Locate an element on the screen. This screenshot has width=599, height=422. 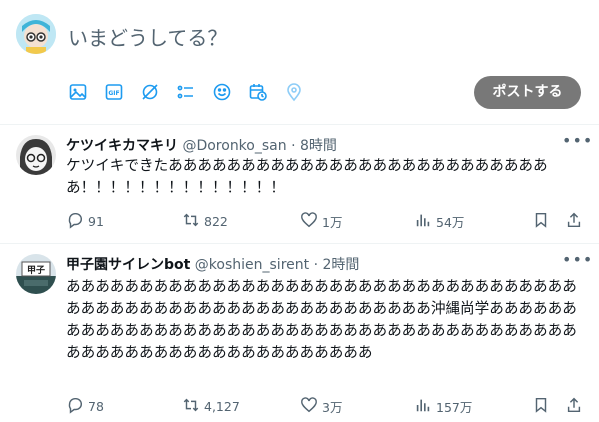
timestamp: 8時間 is located at coordinates (318, 146).